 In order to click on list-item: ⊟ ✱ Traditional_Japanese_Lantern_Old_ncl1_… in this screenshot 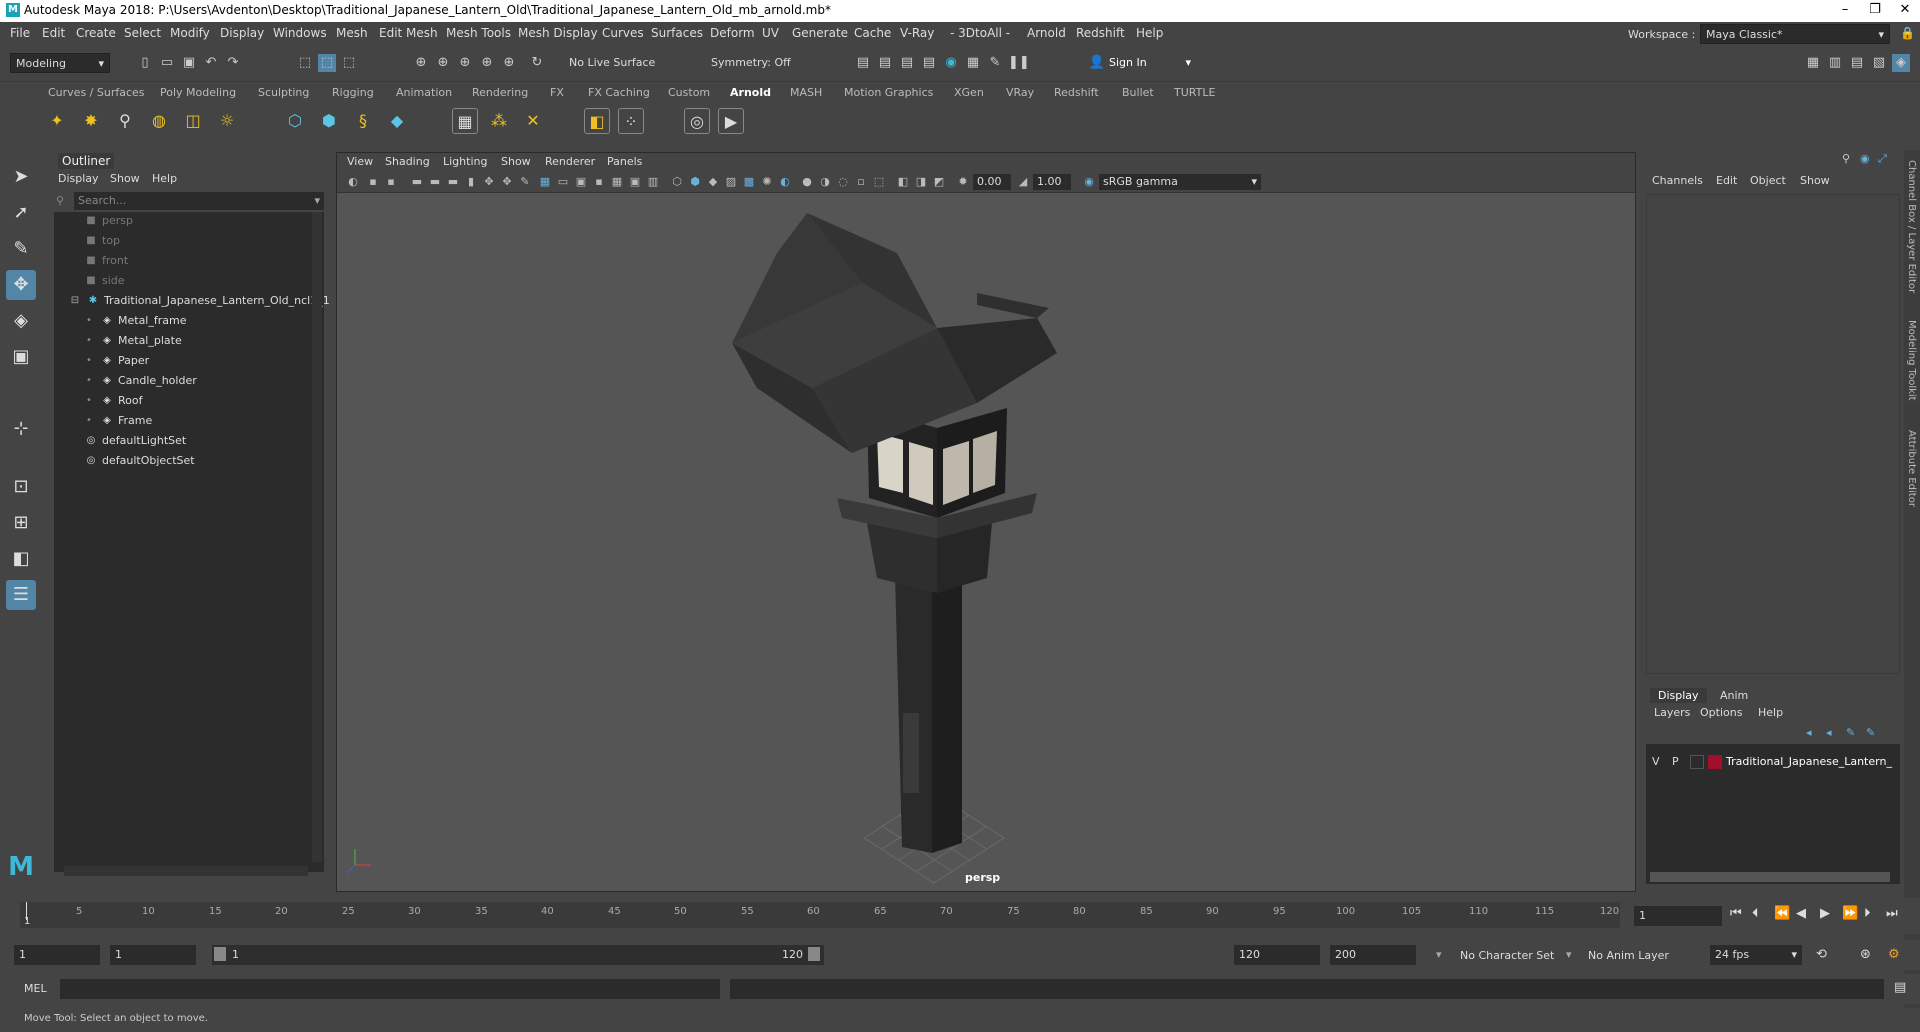, I will do `click(199, 304)`.